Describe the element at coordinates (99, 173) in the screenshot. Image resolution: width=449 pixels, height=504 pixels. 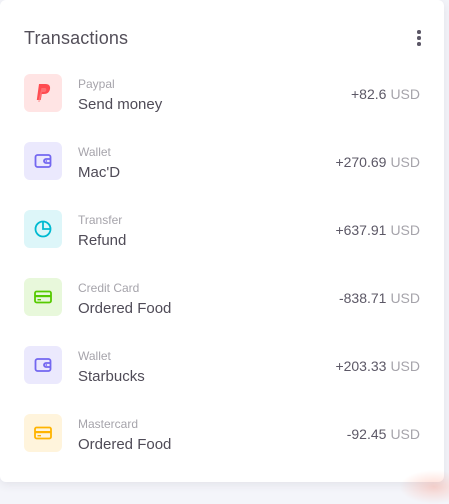
I see `transaction-name: Mac'D` at that location.